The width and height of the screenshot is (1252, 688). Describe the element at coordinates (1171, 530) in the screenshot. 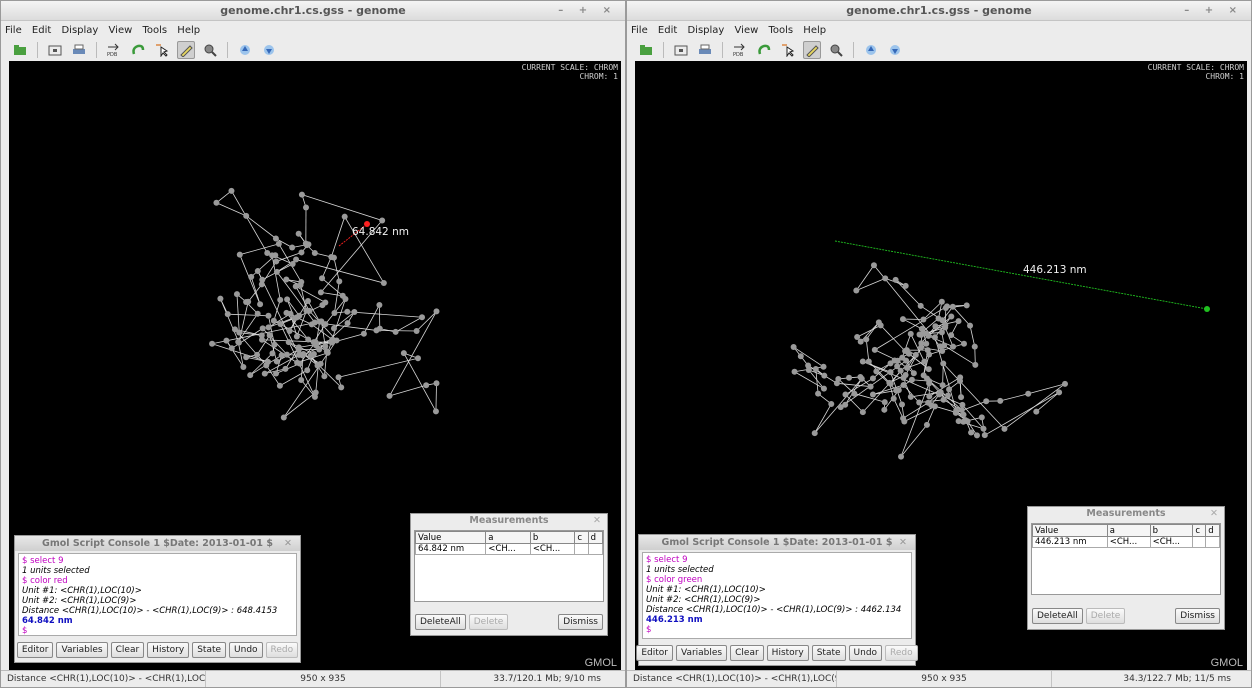

I see `col-b: b` at that location.